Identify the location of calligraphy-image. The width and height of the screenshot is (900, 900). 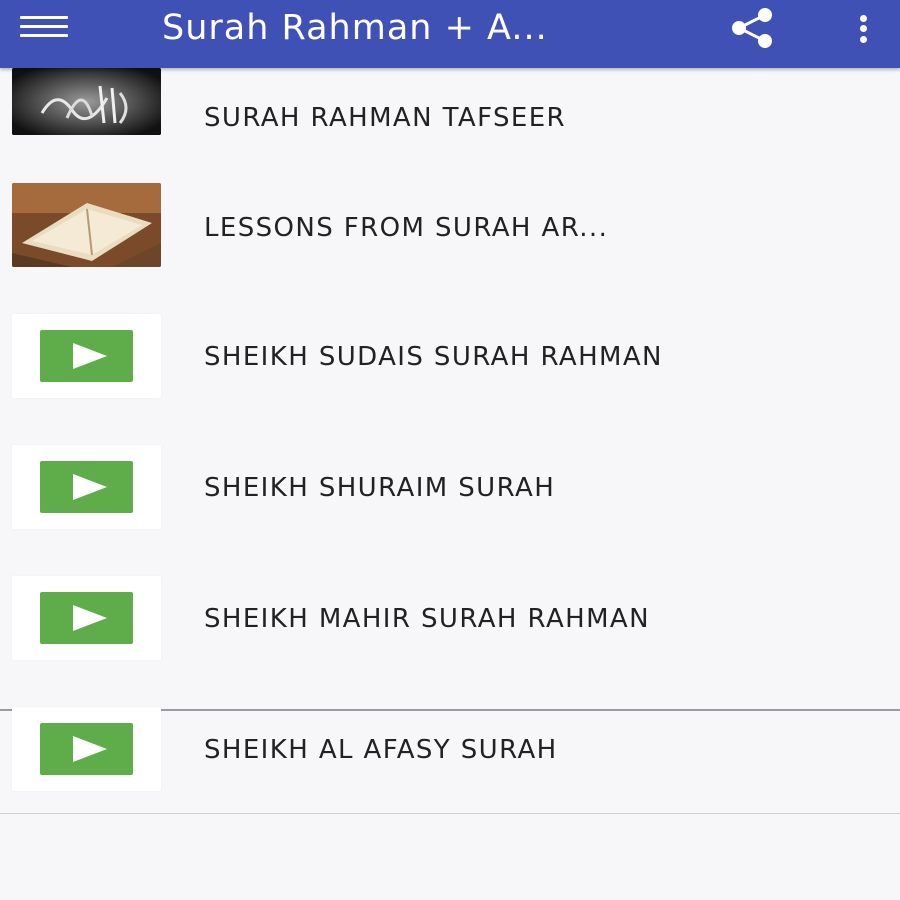
(86, 101).